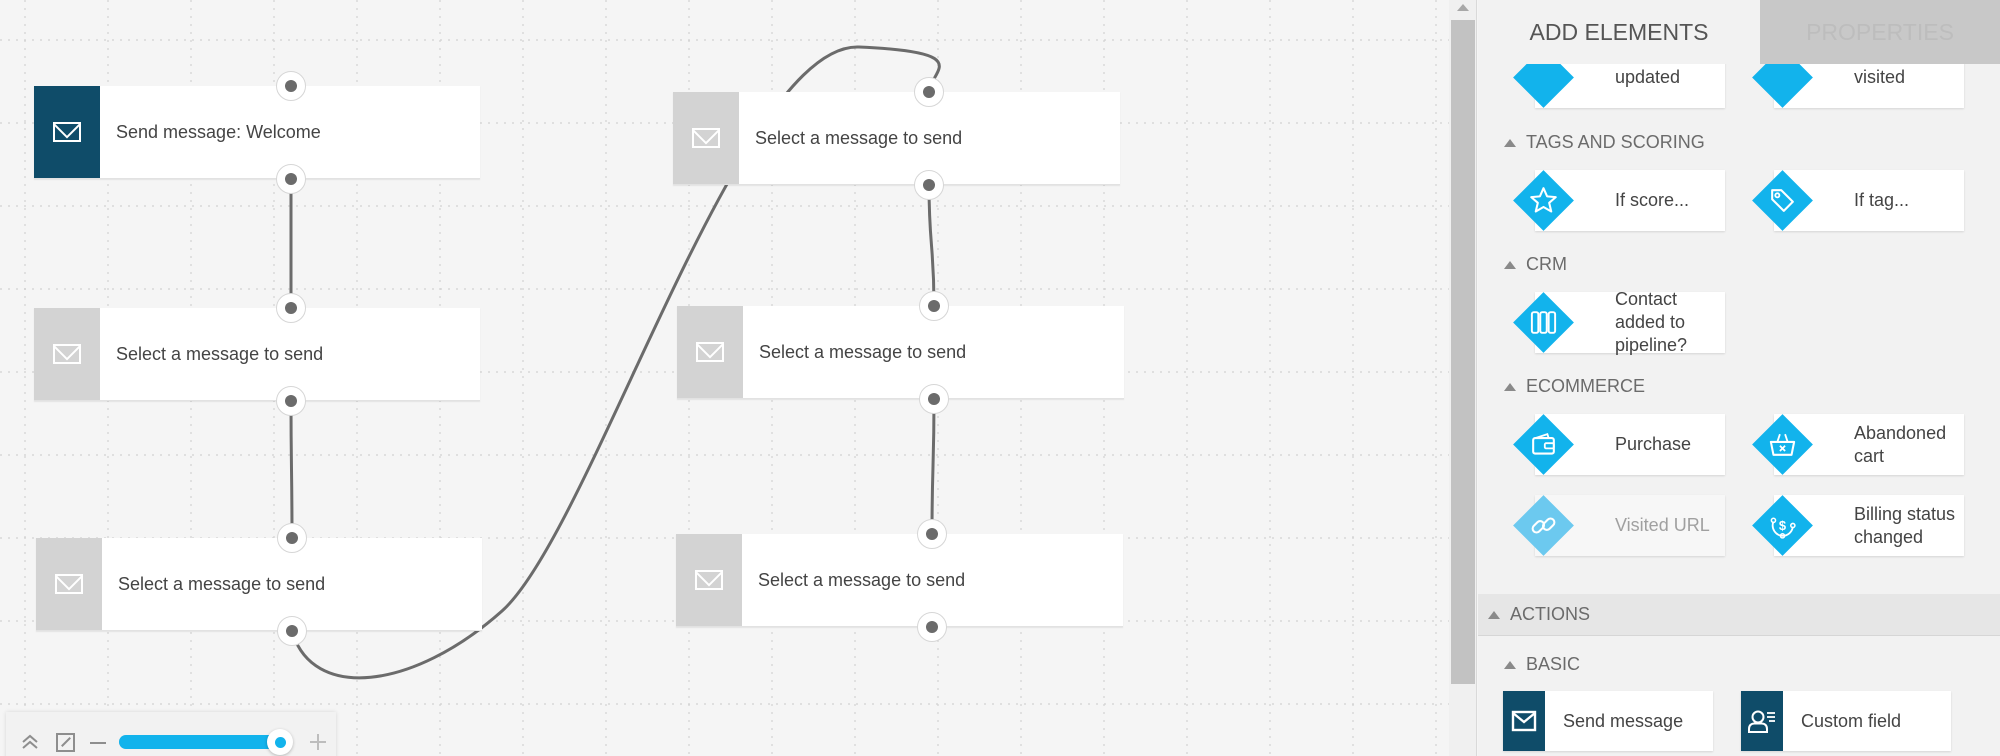 This screenshot has height=756, width=2000. I want to click on section-crm: CRM, so click(1535, 264).